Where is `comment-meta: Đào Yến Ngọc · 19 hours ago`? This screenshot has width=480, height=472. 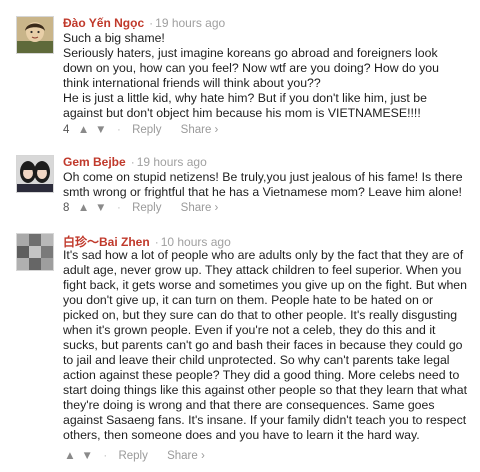 comment-meta: Đào Yến Ngọc · 19 hours ago is located at coordinates (144, 23).